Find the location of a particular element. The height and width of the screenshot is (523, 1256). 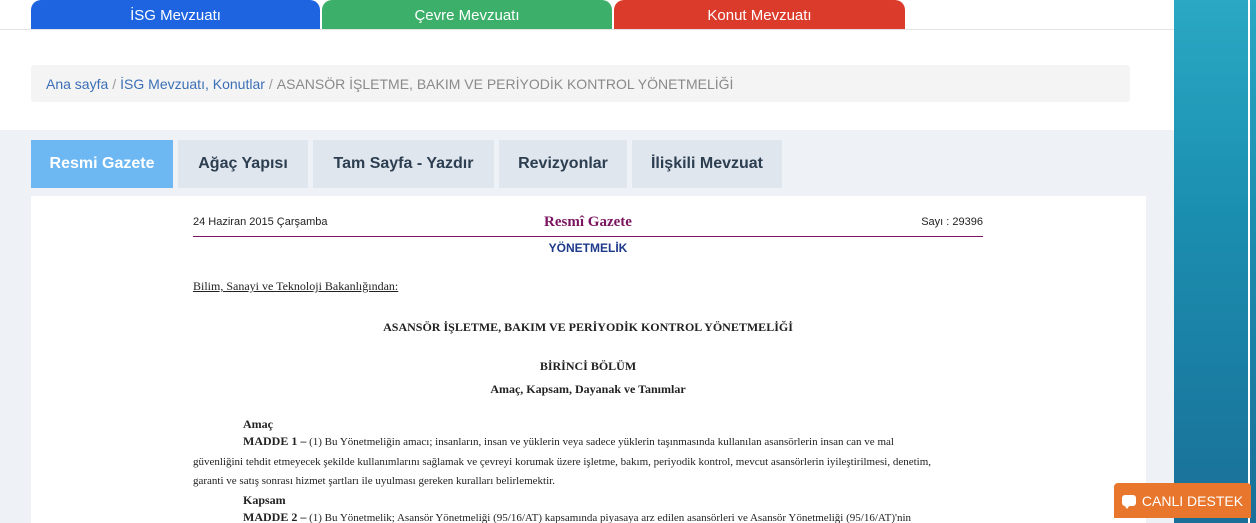

chat-bubbles-icon is located at coordinates (1128, 502).